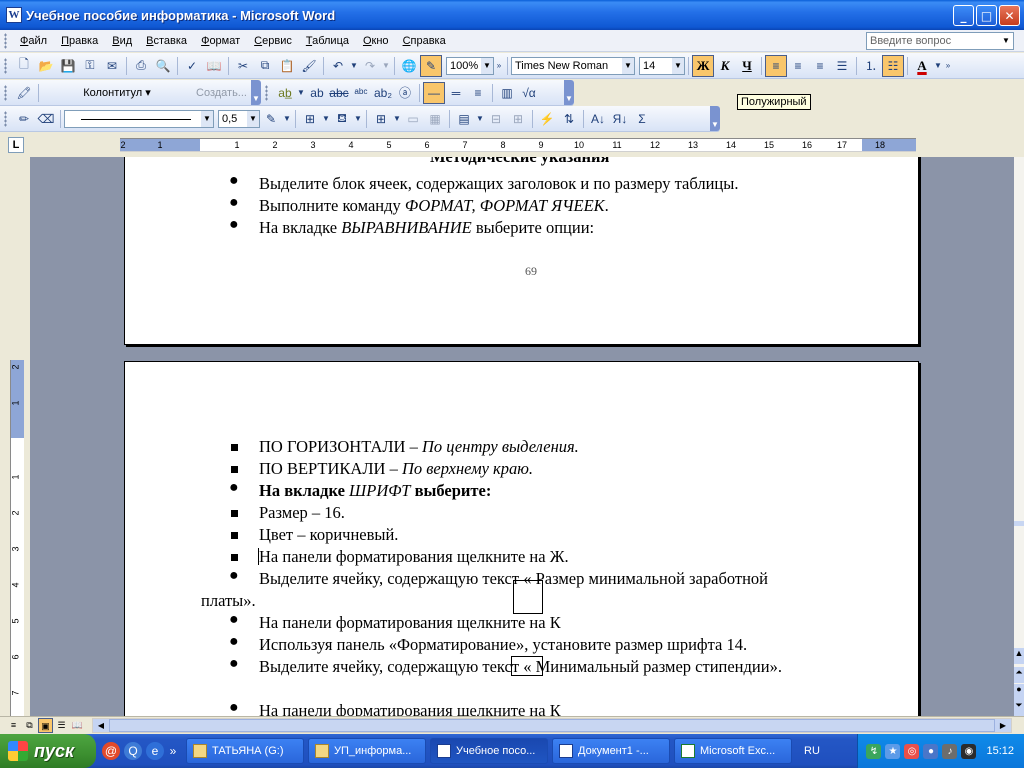 The width and height of the screenshot is (1024, 768). Describe the element at coordinates (166, 41) in the screenshot. I see `menu-insert: Вставка` at that location.